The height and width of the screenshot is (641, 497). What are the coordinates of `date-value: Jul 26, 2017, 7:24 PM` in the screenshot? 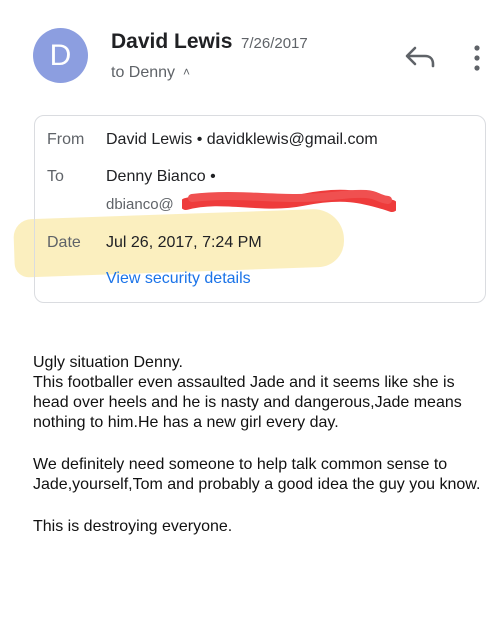 It's located at (184, 242).